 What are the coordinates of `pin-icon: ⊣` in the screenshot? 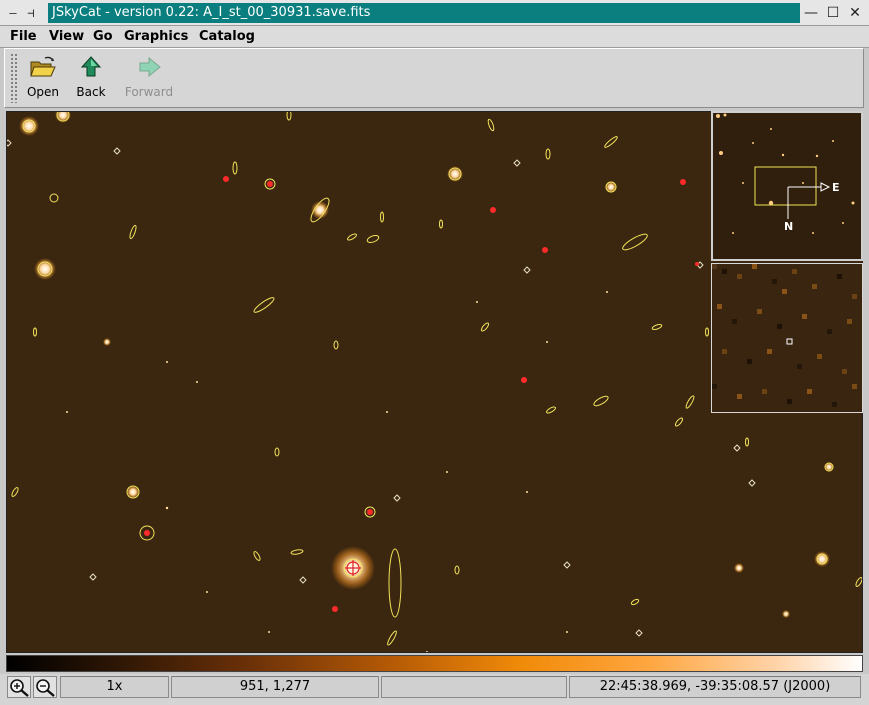 It's located at (31, 13).